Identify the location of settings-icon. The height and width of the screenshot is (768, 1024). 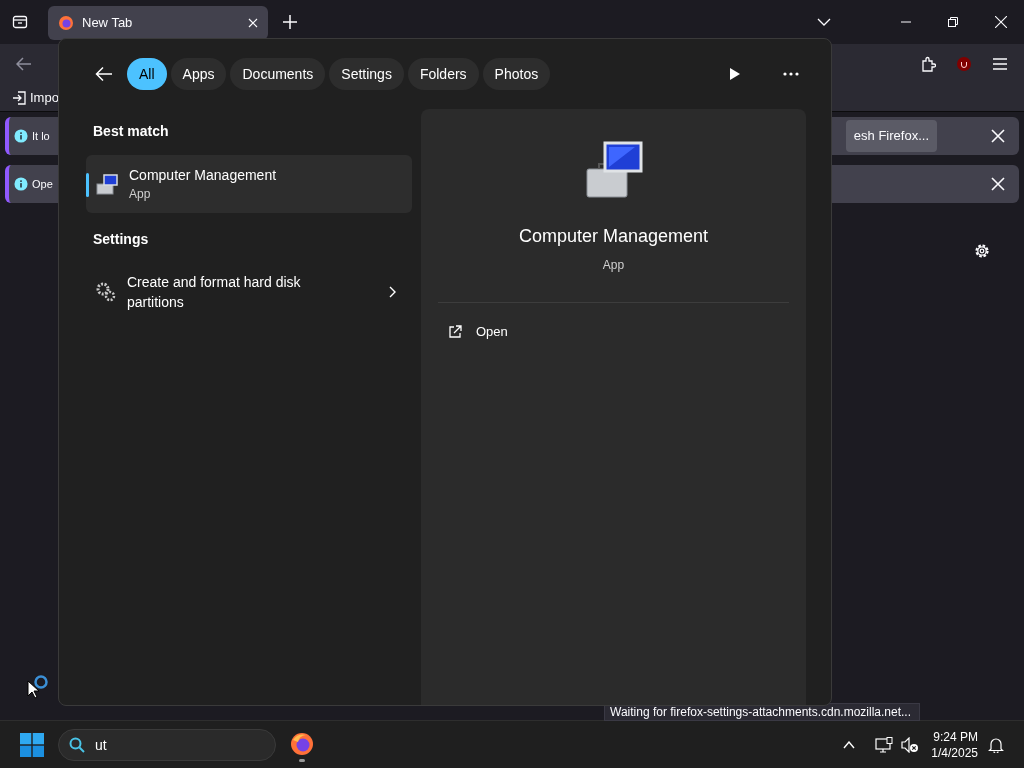
(982, 251).